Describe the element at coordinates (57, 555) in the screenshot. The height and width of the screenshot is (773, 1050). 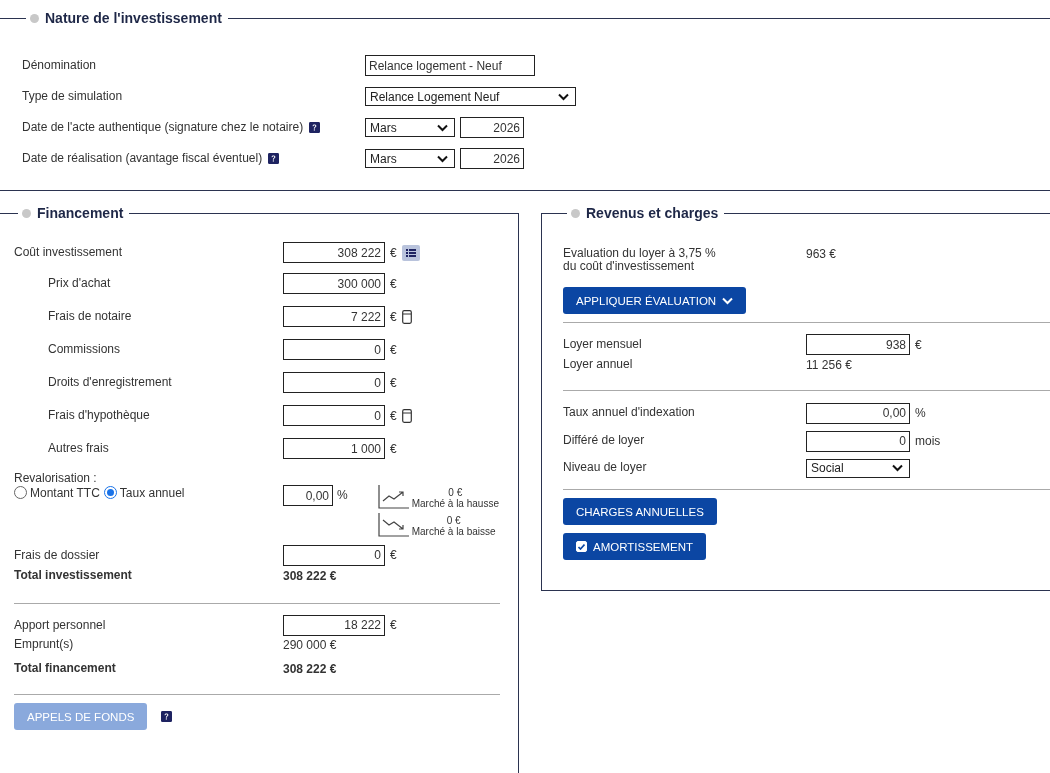
I see `field-label: Frais de dossier` at that location.